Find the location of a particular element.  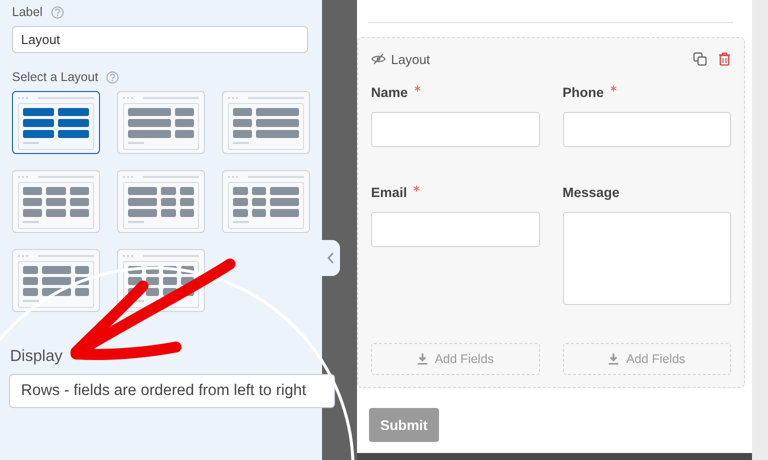

label-input: Layout is located at coordinates (160, 39).